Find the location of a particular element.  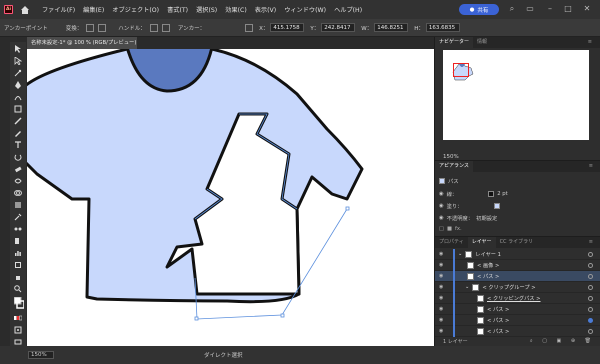

layer-actions: ⌕ ▢ ▣ ⊕ 🗑 is located at coordinates (562, 341).